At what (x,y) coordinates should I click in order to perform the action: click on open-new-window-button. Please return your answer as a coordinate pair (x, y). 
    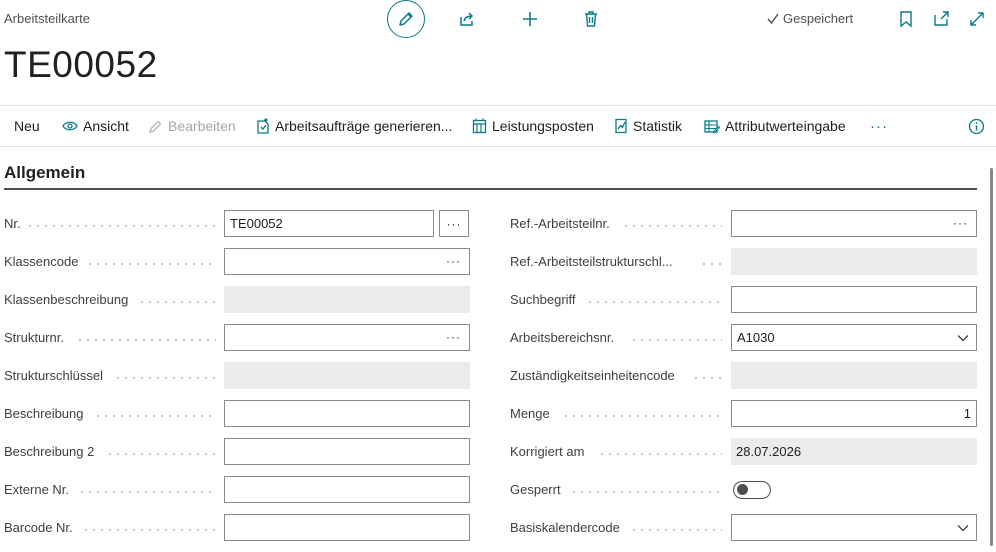
    Looking at the image, I should click on (941, 19).